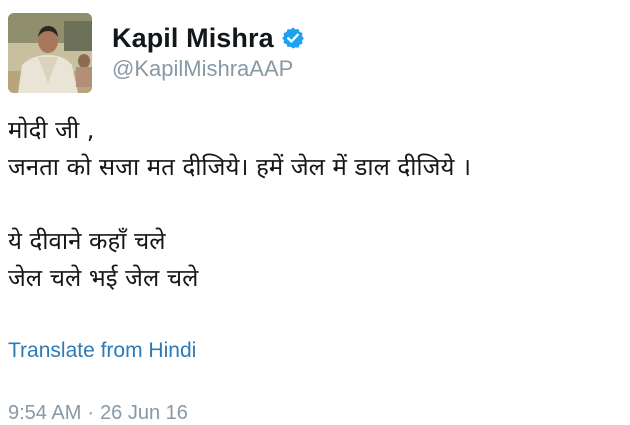 The width and height of the screenshot is (630, 425). I want to click on tweet-line: ये दीवाने कहाँ चले, so click(87, 241).